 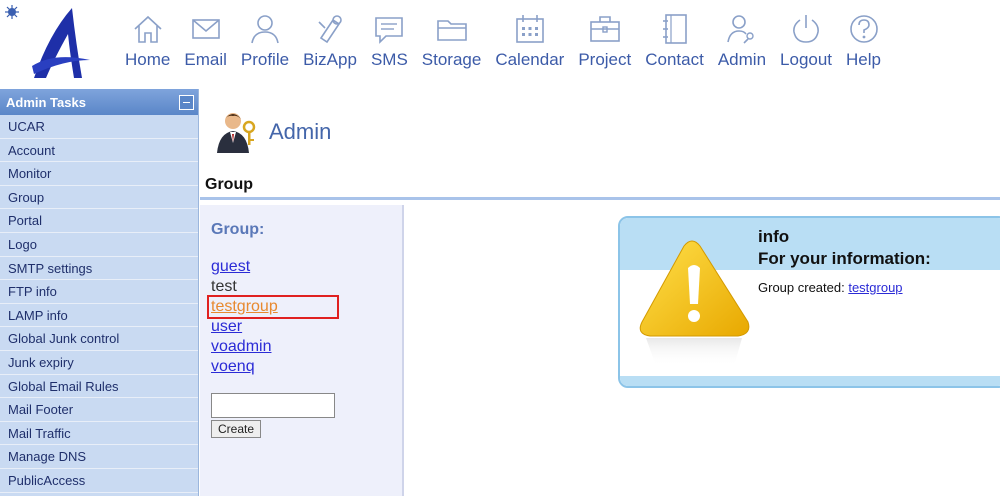 What do you see at coordinates (389, 30) in the screenshot?
I see `sms-icon` at bounding box center [389, 30].